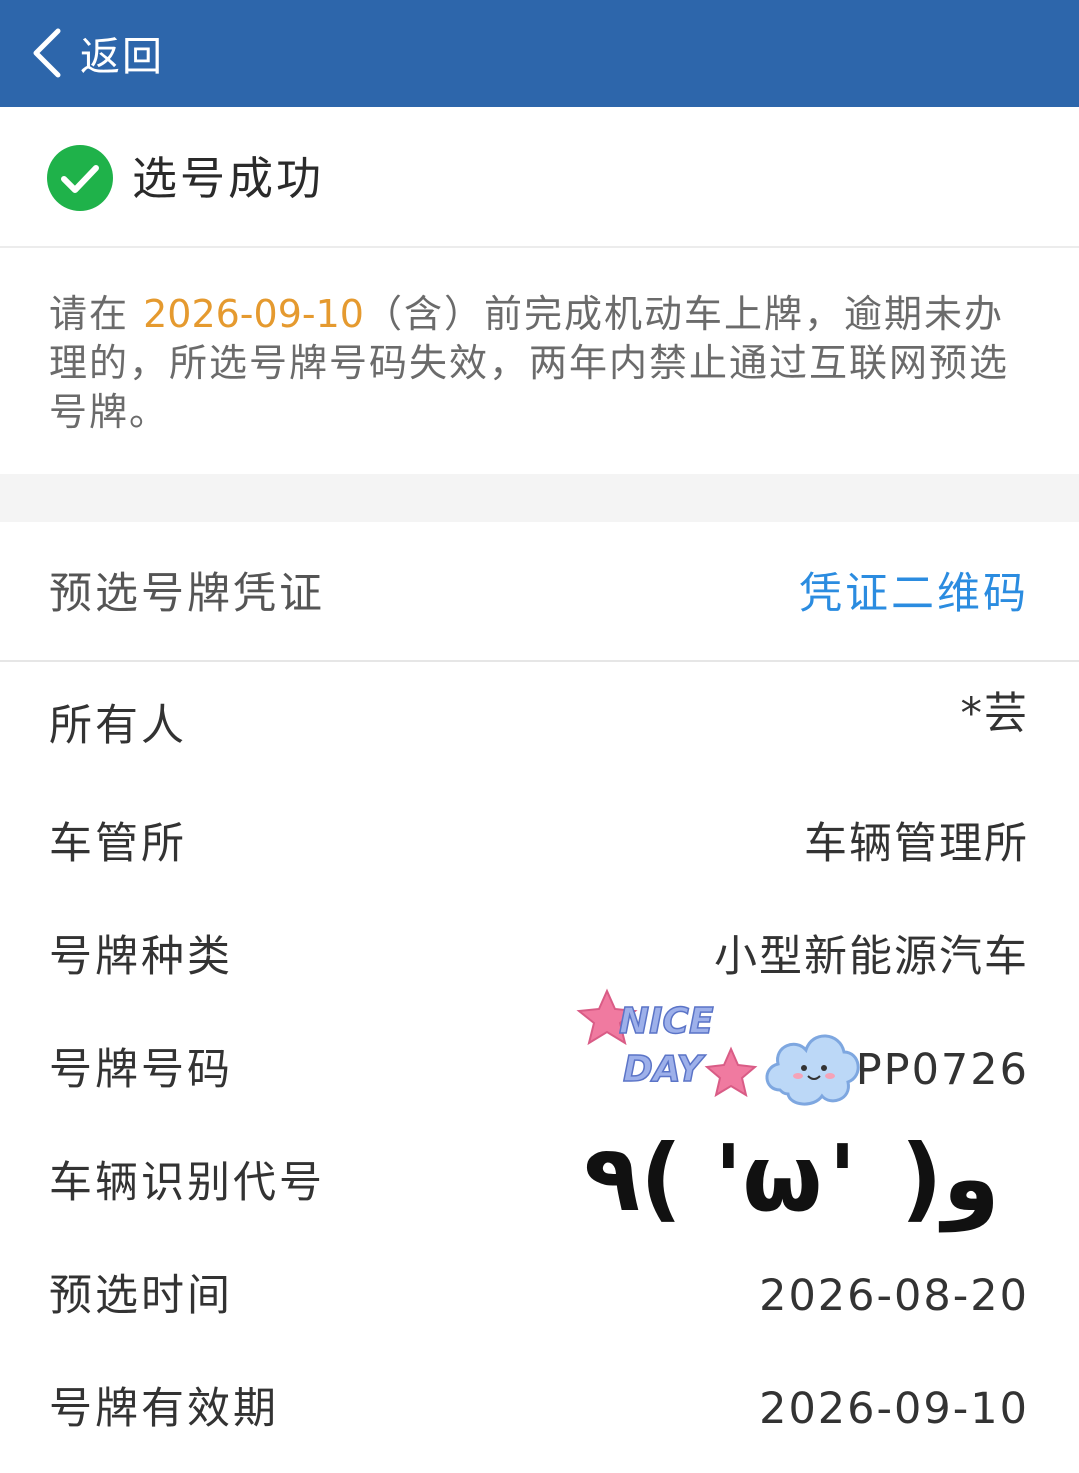 The width and height of the screenshot is (1079, 1473). I want to click on star-icon, so click(731, 1072).